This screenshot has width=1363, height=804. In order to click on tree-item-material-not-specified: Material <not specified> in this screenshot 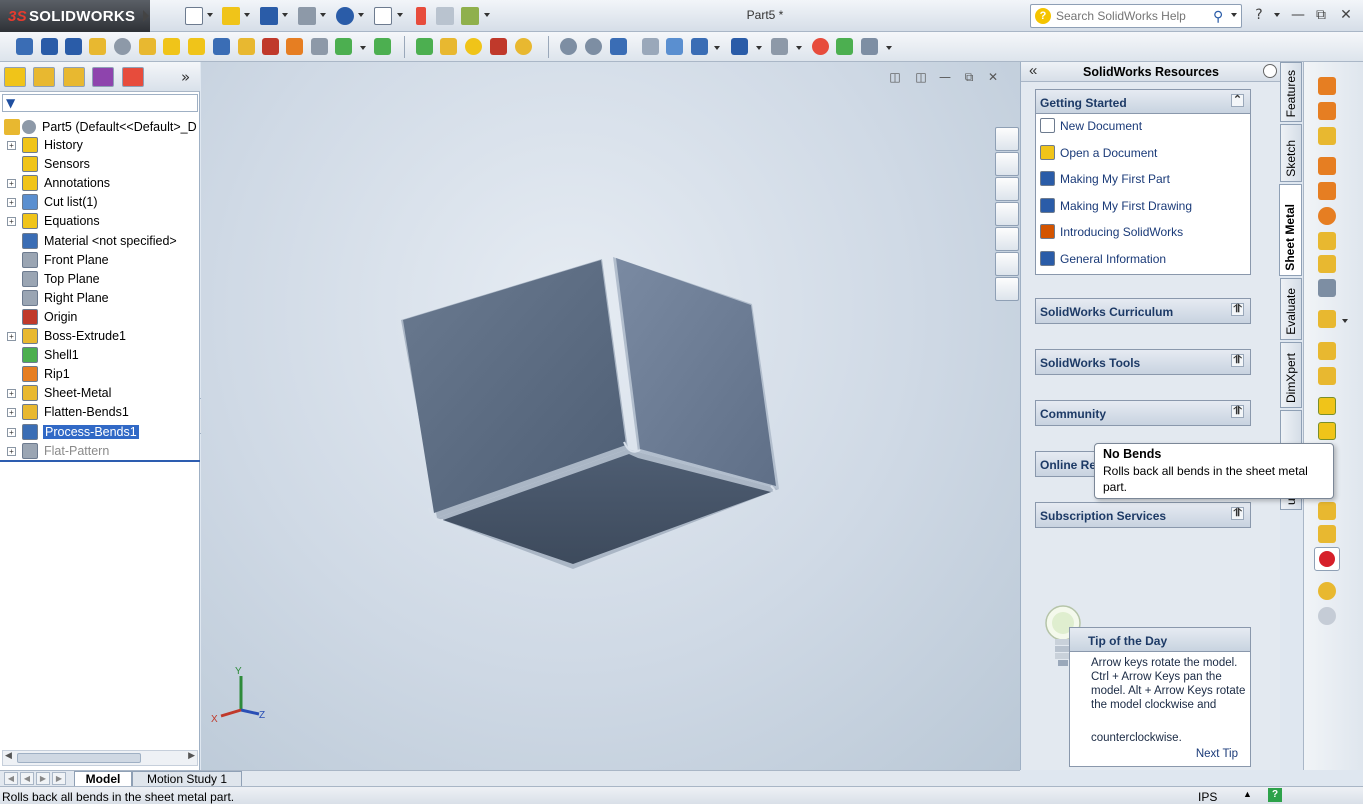, I will do `click(100, 241)`.